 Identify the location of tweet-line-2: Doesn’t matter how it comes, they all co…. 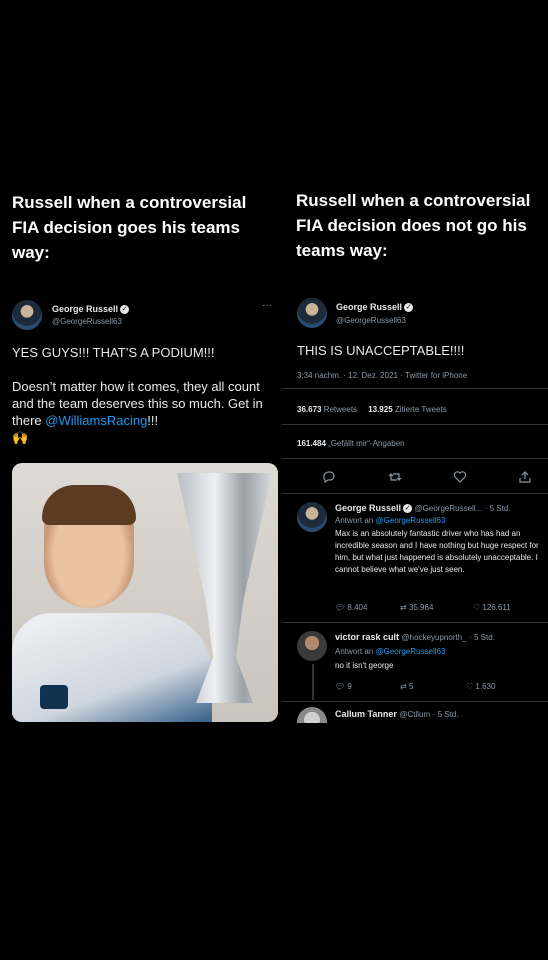
(137, 412).